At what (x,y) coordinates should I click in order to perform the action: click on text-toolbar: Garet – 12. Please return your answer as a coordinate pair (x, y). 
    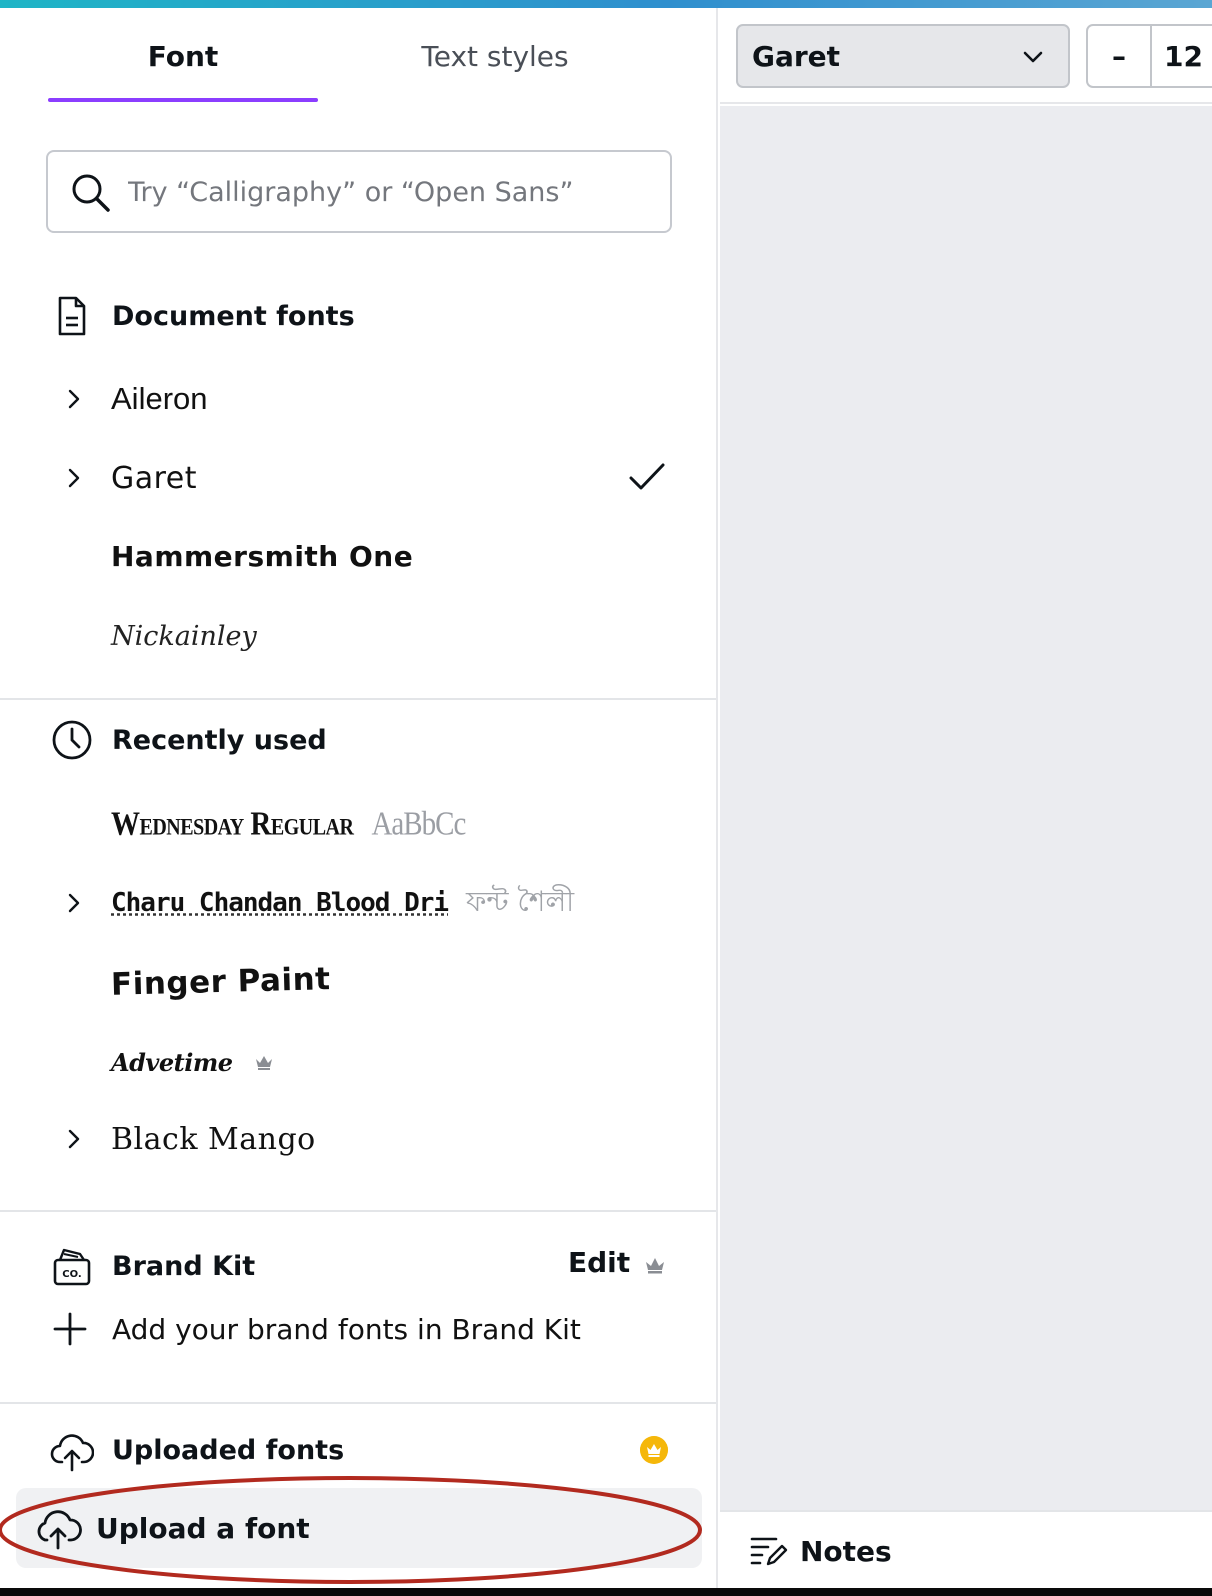
    Looking at the image, I should click on (966, 56).